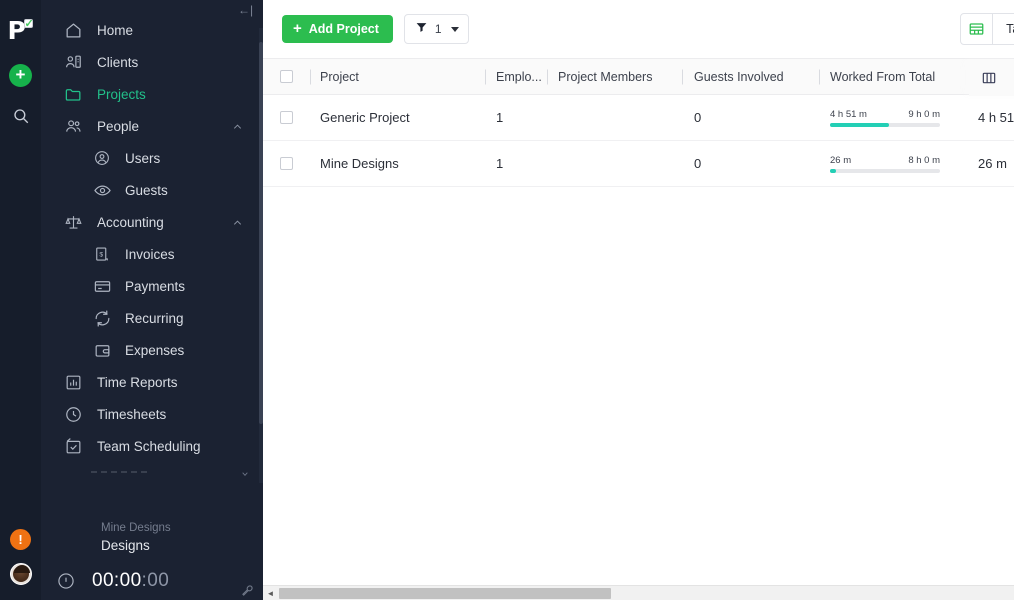  What do you see at coordinates (20, 557) in the screenshot?
I see `rail-bottom-group: !` at bounding box center [20, 557].